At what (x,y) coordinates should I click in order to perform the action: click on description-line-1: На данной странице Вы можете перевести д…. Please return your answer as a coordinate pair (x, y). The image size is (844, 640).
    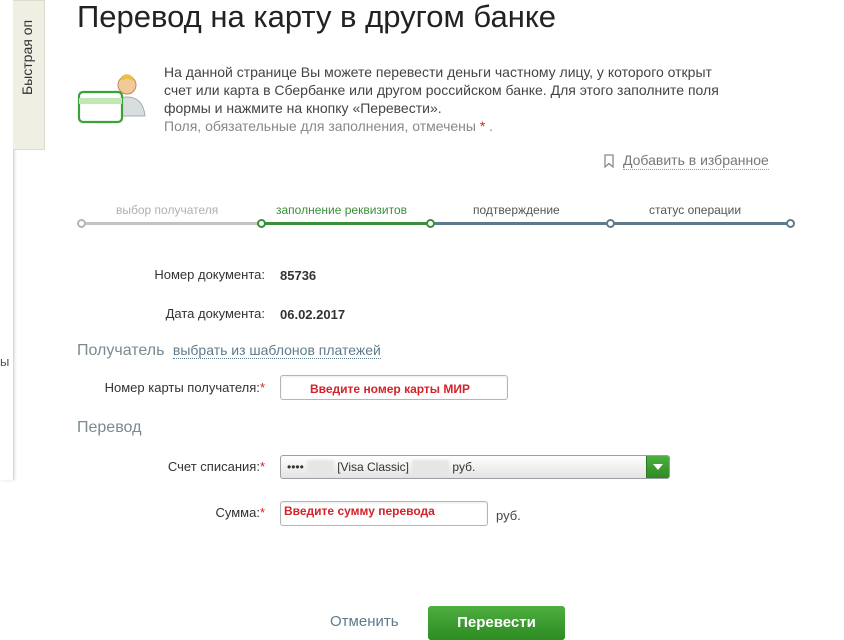
    Looking at the image, I should click on (438, 72).